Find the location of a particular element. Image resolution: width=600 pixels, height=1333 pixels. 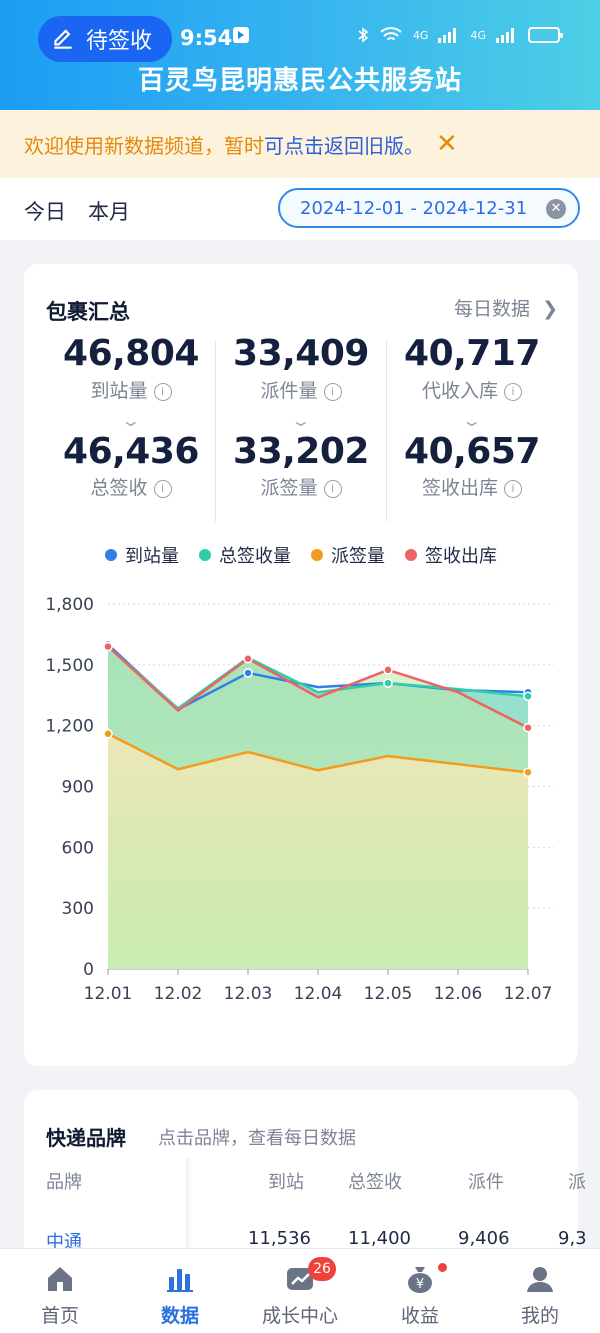

nav-data: 数据 is located at coordinates (180, 1291).